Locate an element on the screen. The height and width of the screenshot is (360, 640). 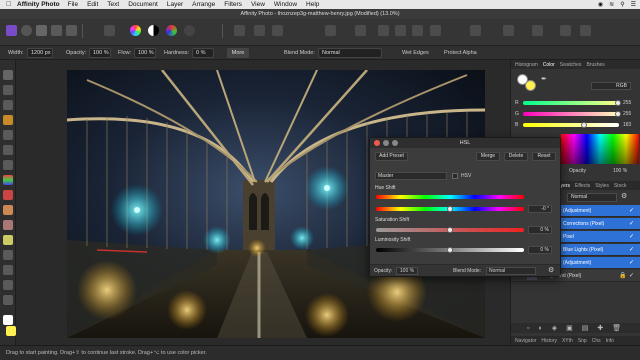
delete-layer-icon: 🗑 is located at coordinates (616, 328).